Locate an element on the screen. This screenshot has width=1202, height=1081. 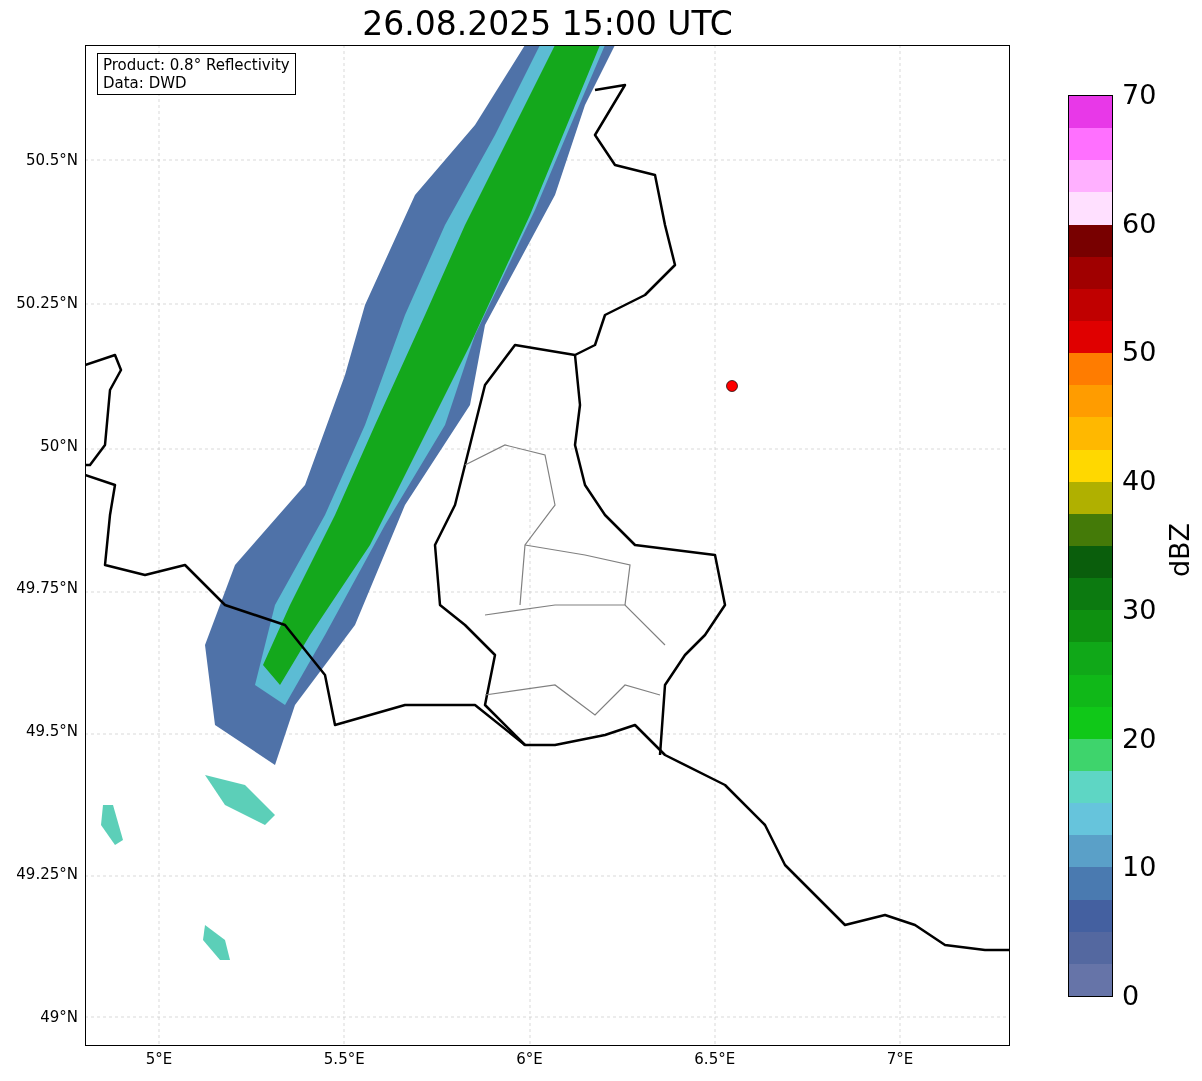
colorbar-tick-label: 60 is located at coordinates (1139, 223).